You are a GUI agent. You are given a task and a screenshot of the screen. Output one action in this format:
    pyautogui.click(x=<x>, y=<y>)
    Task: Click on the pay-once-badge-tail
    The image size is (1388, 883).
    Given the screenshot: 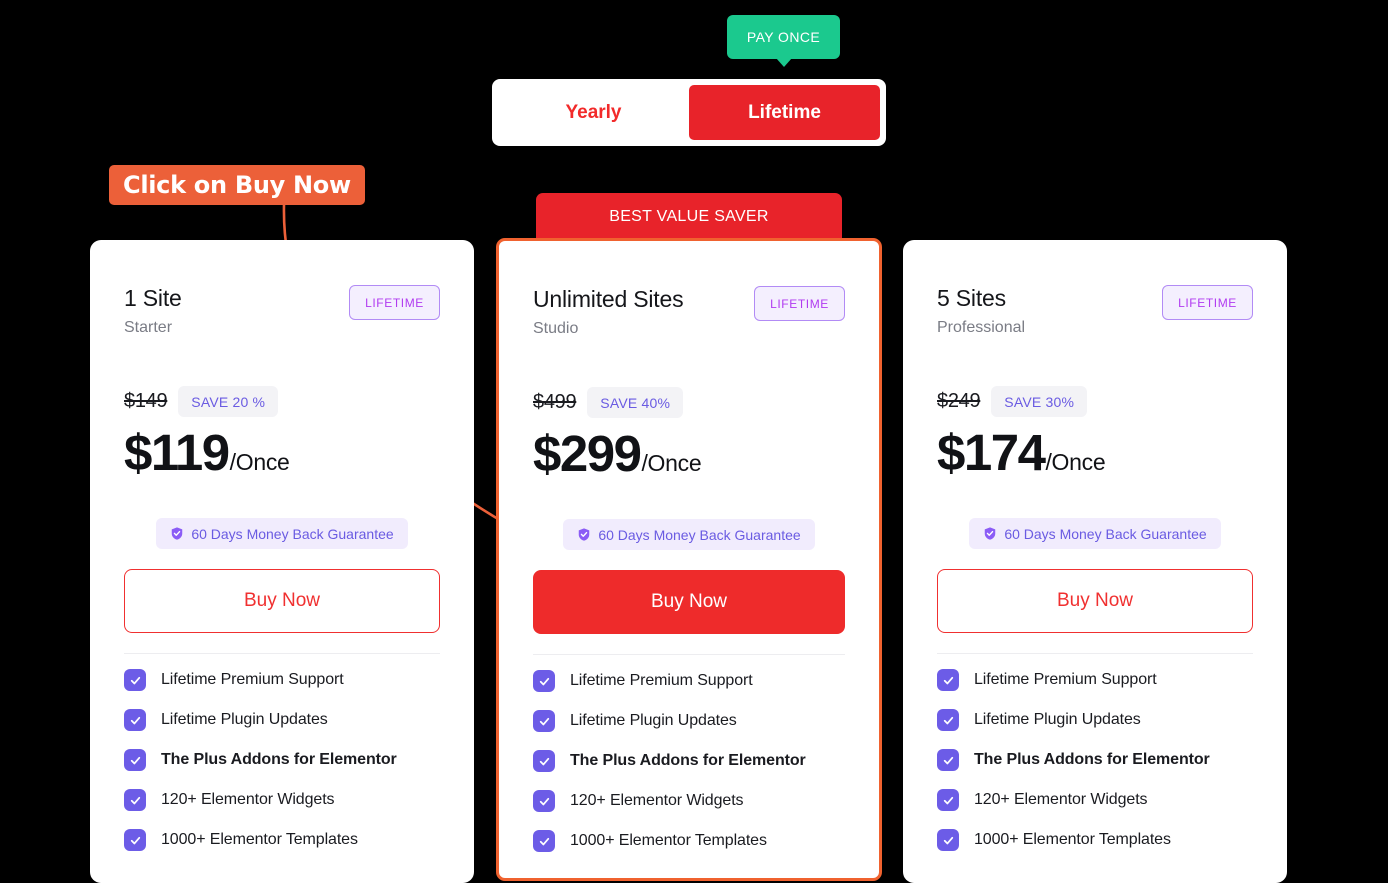 What is the action you would take?
    pyautogui.click(x=784, y=62)
    